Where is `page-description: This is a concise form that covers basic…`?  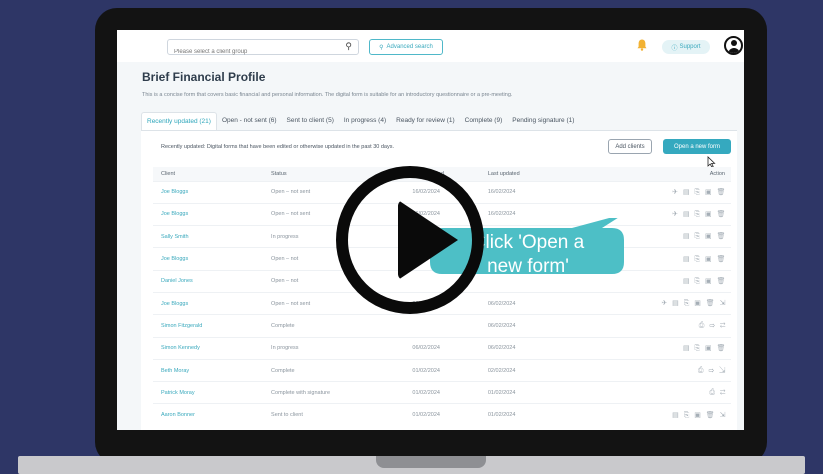 page-description: This is a concise form that covers basic… is located at coordinates (327, 95).